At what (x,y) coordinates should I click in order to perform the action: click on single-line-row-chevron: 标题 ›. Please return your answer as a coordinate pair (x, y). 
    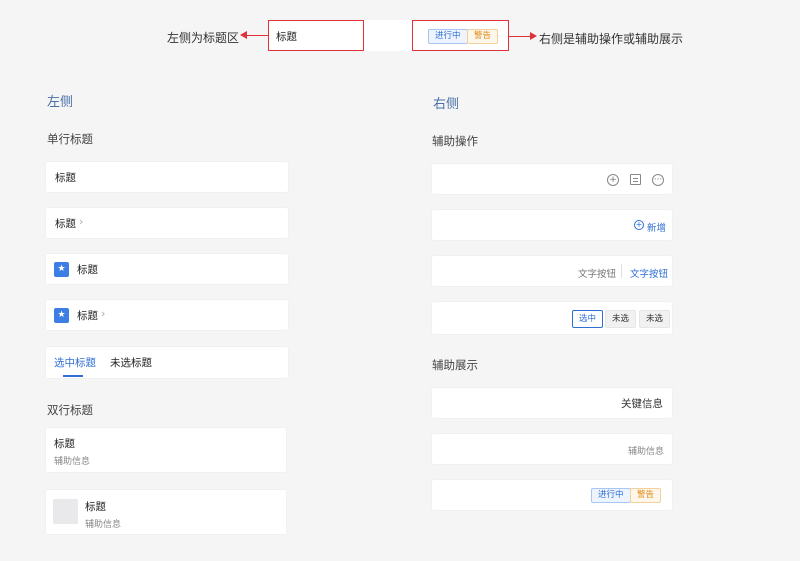
    Looking at the image, I should click on (167, 223).